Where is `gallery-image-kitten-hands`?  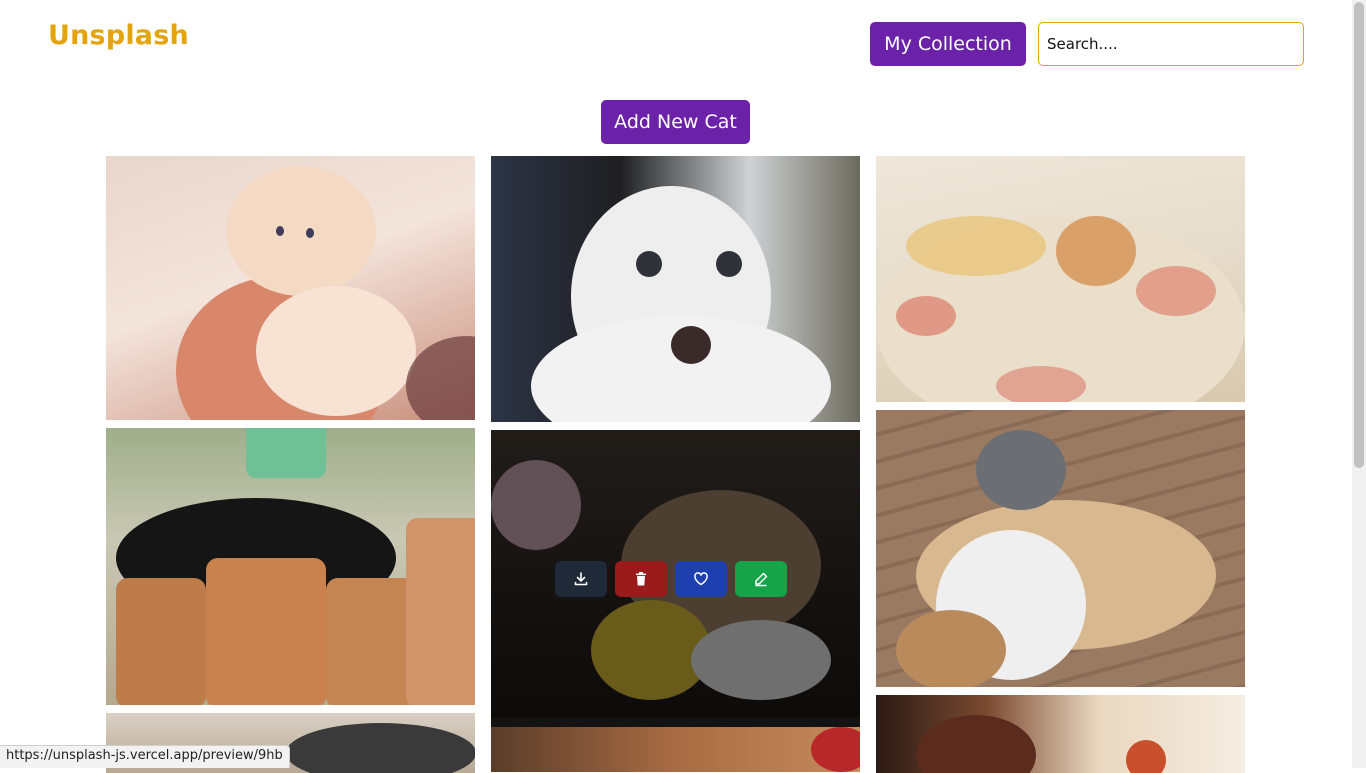 gallery-image-kitten-hands is located at coordinates (290, 288).